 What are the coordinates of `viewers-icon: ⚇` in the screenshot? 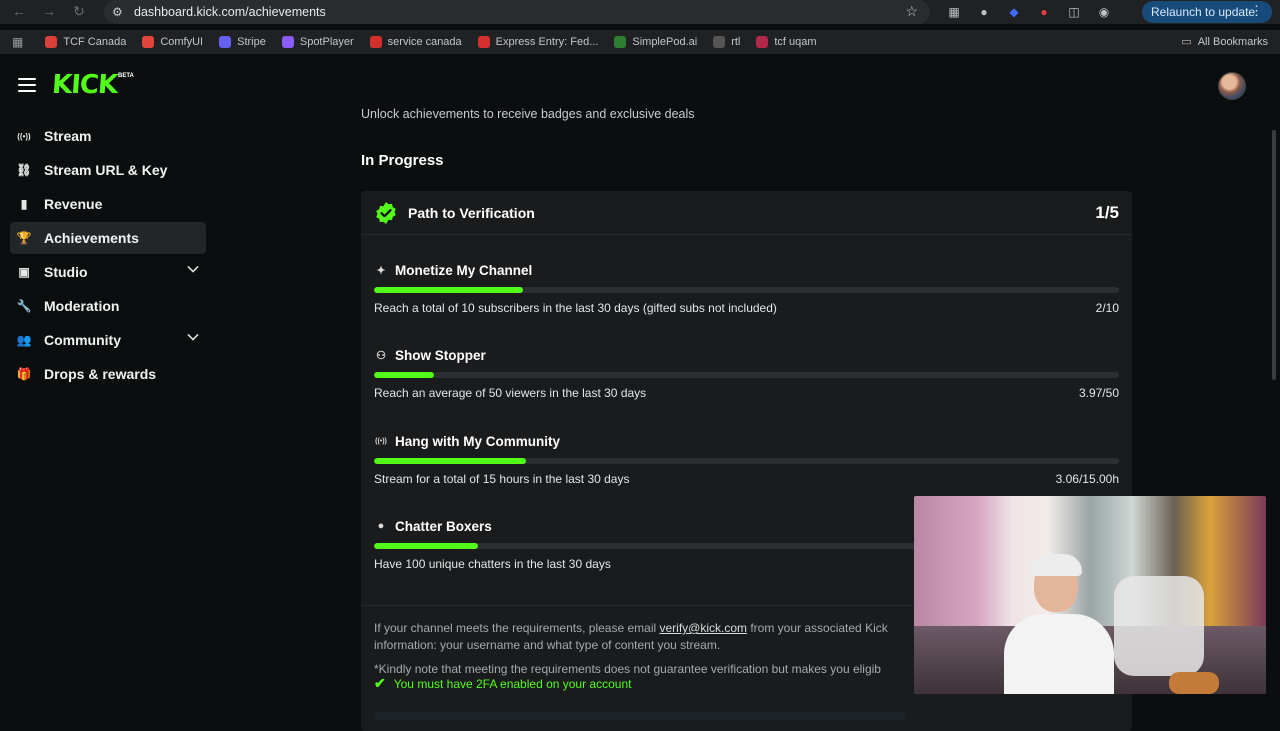 It's located at (381, 355).